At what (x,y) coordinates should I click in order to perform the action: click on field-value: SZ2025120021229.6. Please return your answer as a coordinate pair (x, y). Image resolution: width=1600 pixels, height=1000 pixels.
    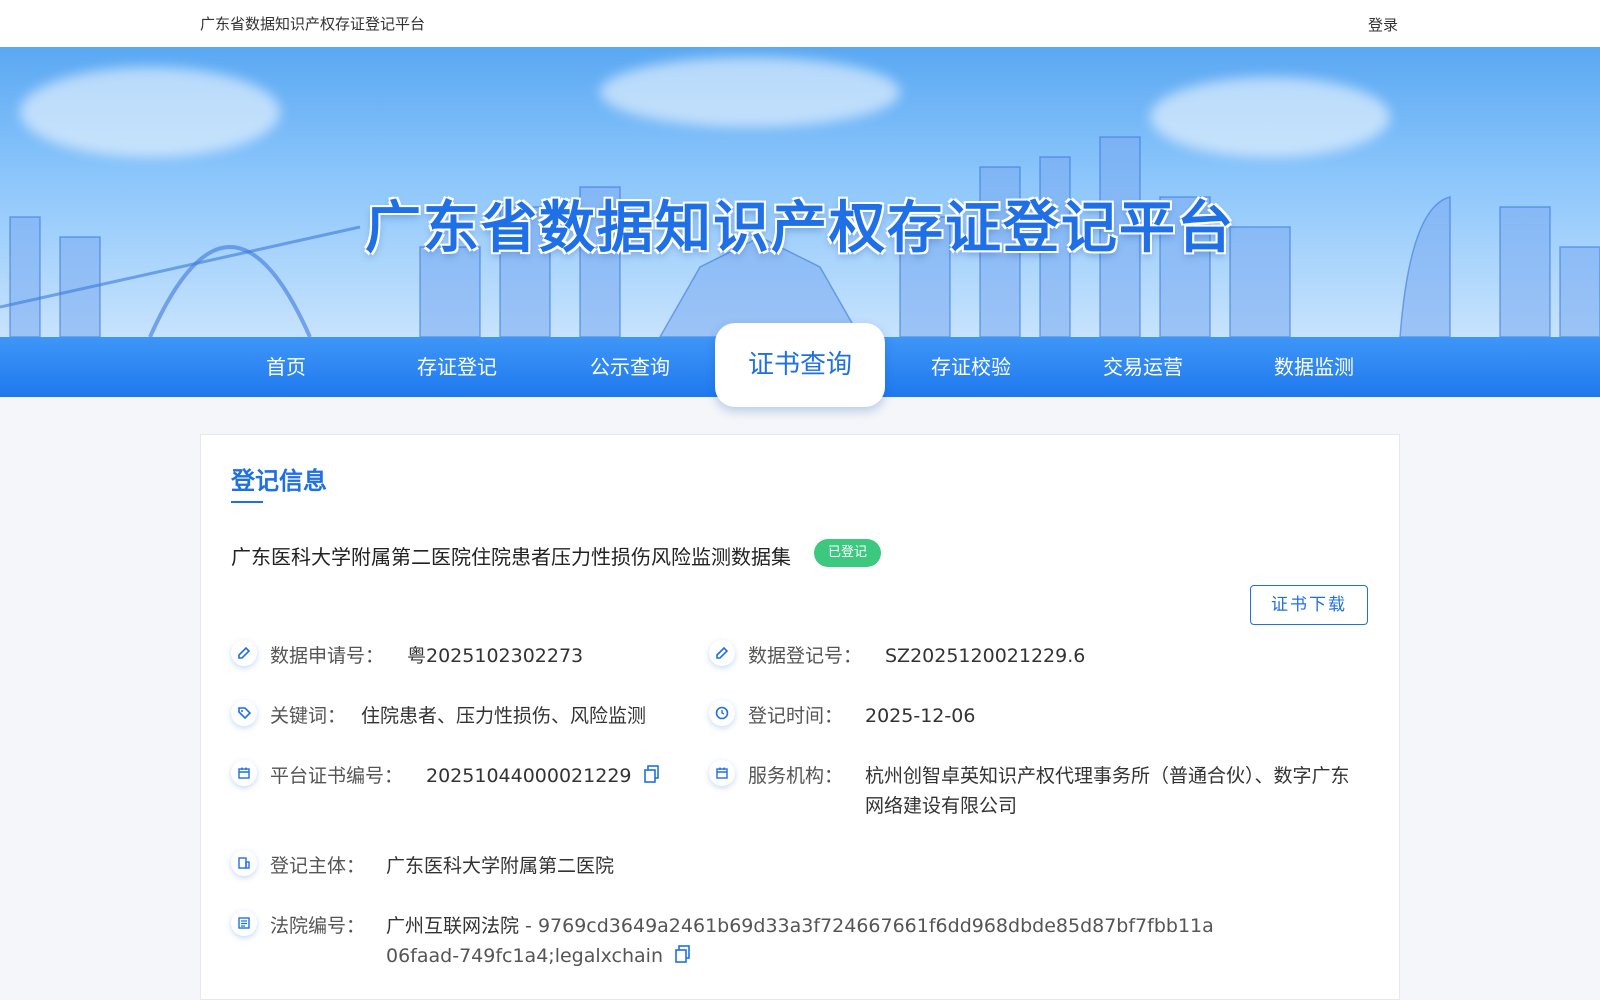
    Looking at the image, I should click on (985, 656).